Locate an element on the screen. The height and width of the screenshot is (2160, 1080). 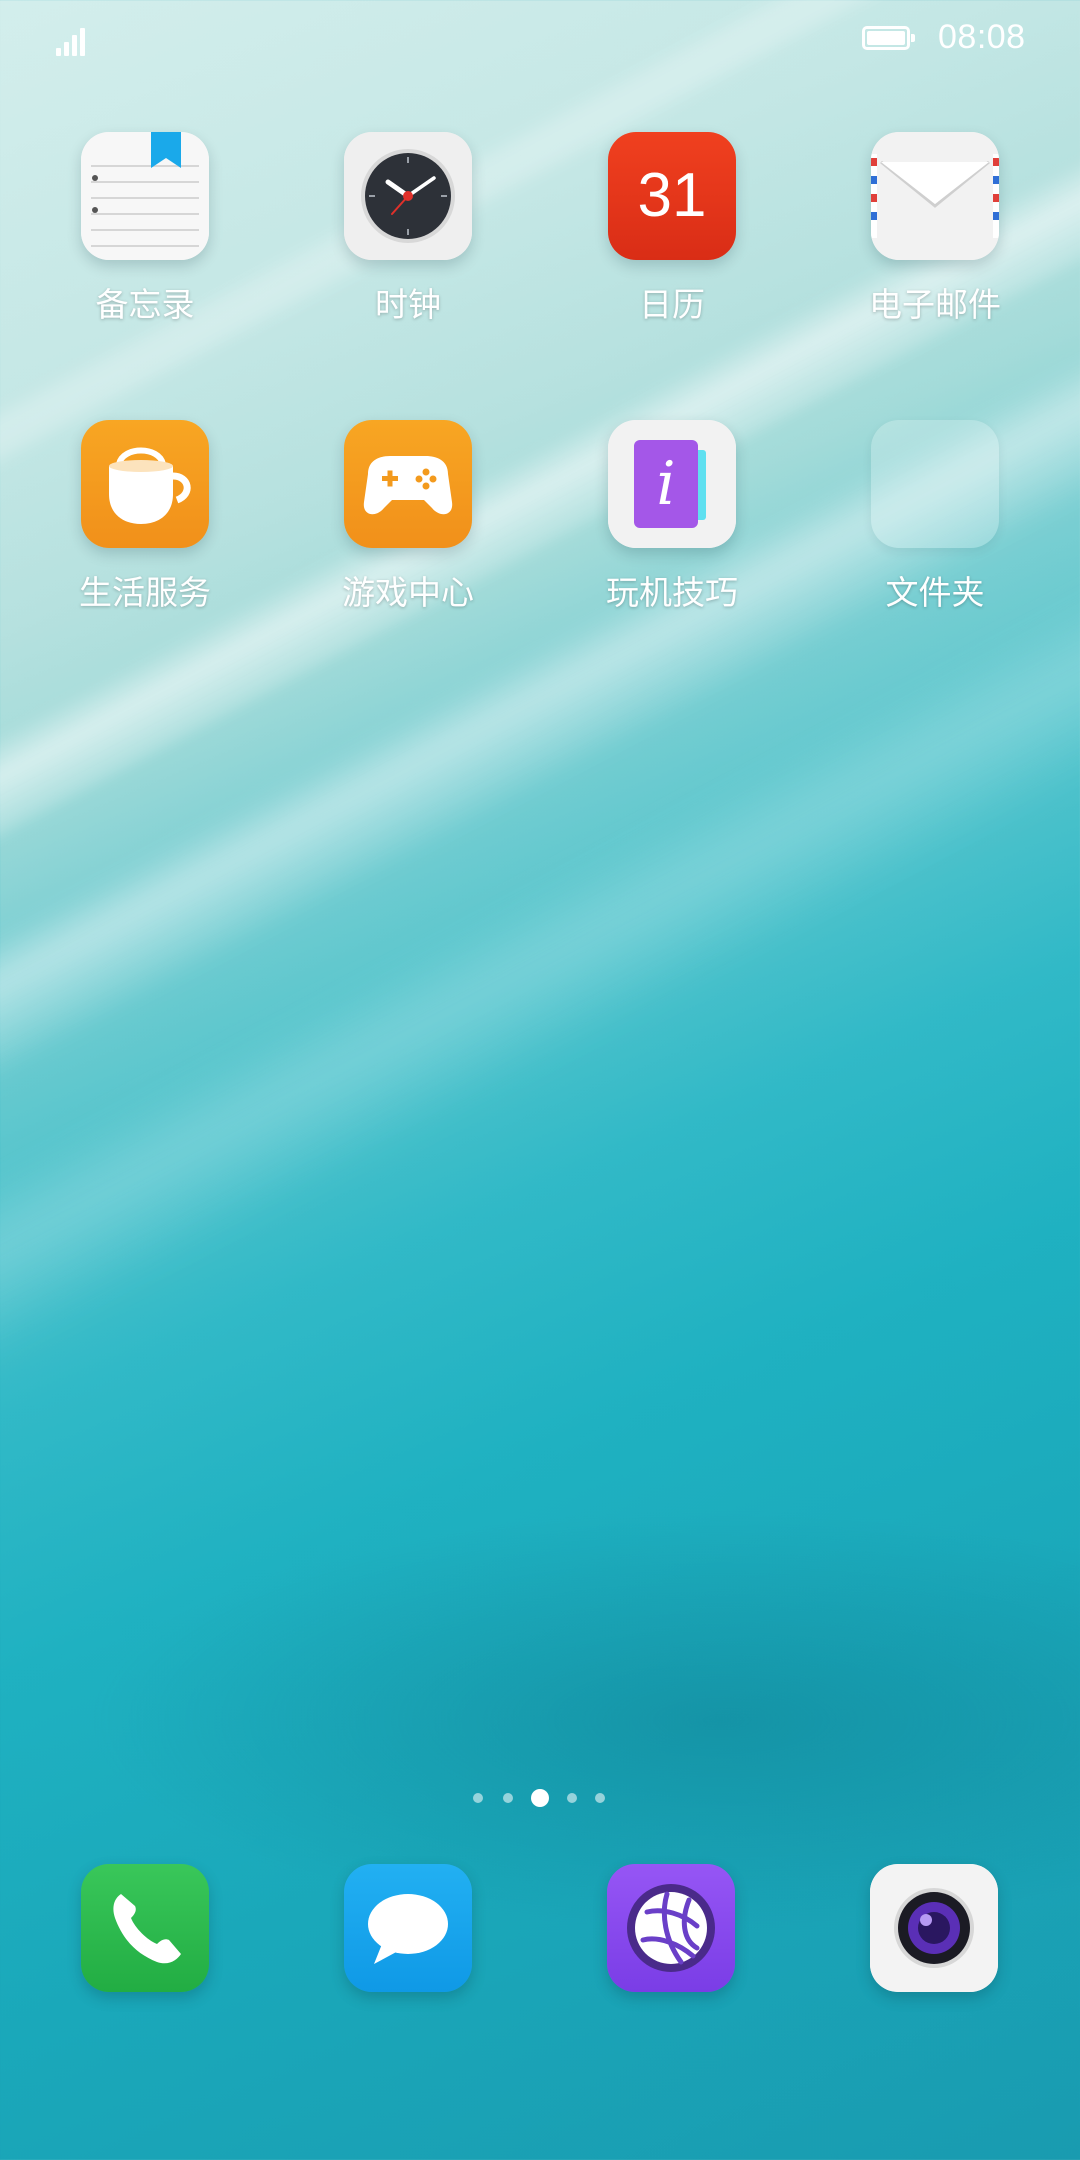
mail-icon is located at coordinates (935, 196).